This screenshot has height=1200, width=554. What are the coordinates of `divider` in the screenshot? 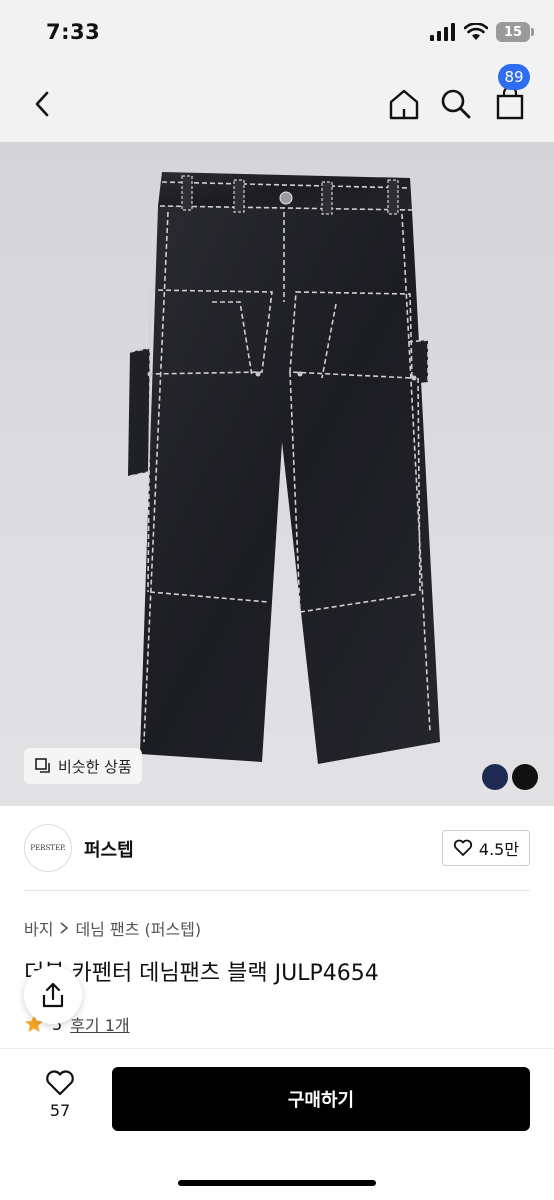 It's located at (277, 890).